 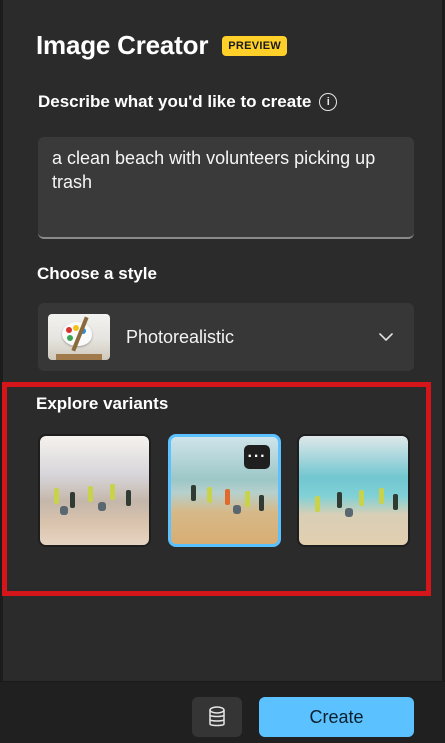 What do you see at coordinates (102, 403) in the screenshot?
I see `variants-label: Explore variants` at bounding box center [102, 403].